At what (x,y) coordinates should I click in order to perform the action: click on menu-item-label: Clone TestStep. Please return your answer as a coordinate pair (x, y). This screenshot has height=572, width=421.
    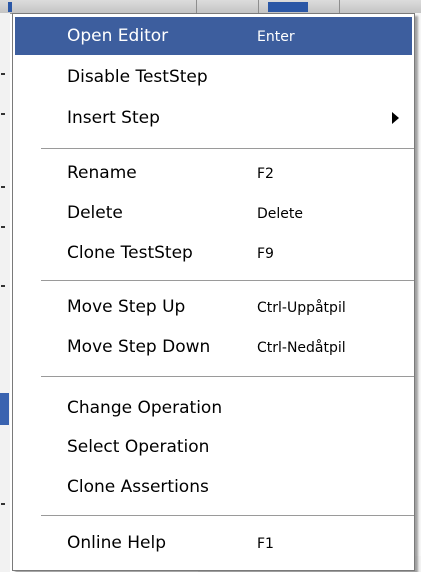
    Looking at the image, I should click on (130, 253).